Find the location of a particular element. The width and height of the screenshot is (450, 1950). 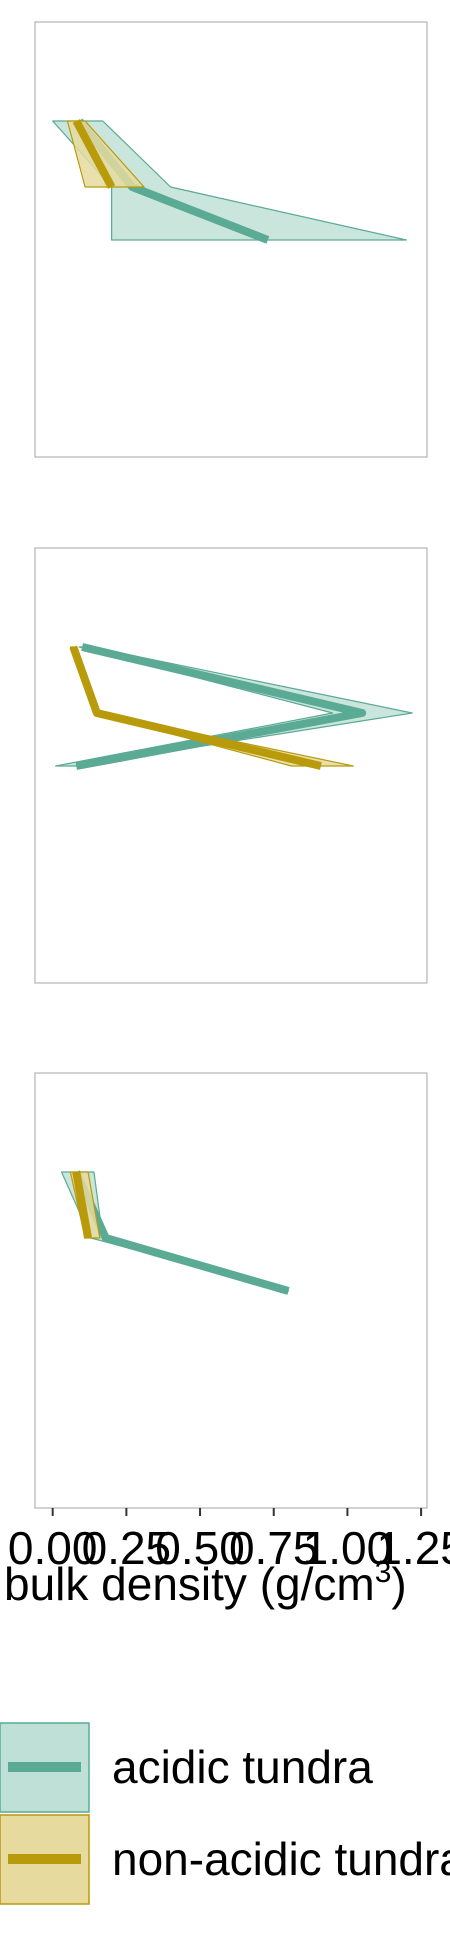

legend: acidic tundra non-acidic tundra is located at coordinates (225, 1813).